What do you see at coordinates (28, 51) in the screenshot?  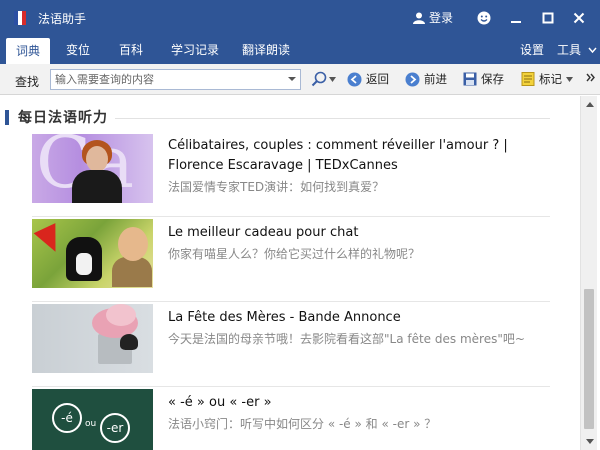 I see `tab-dictionary: 词典` at bounding box center [28, 51].